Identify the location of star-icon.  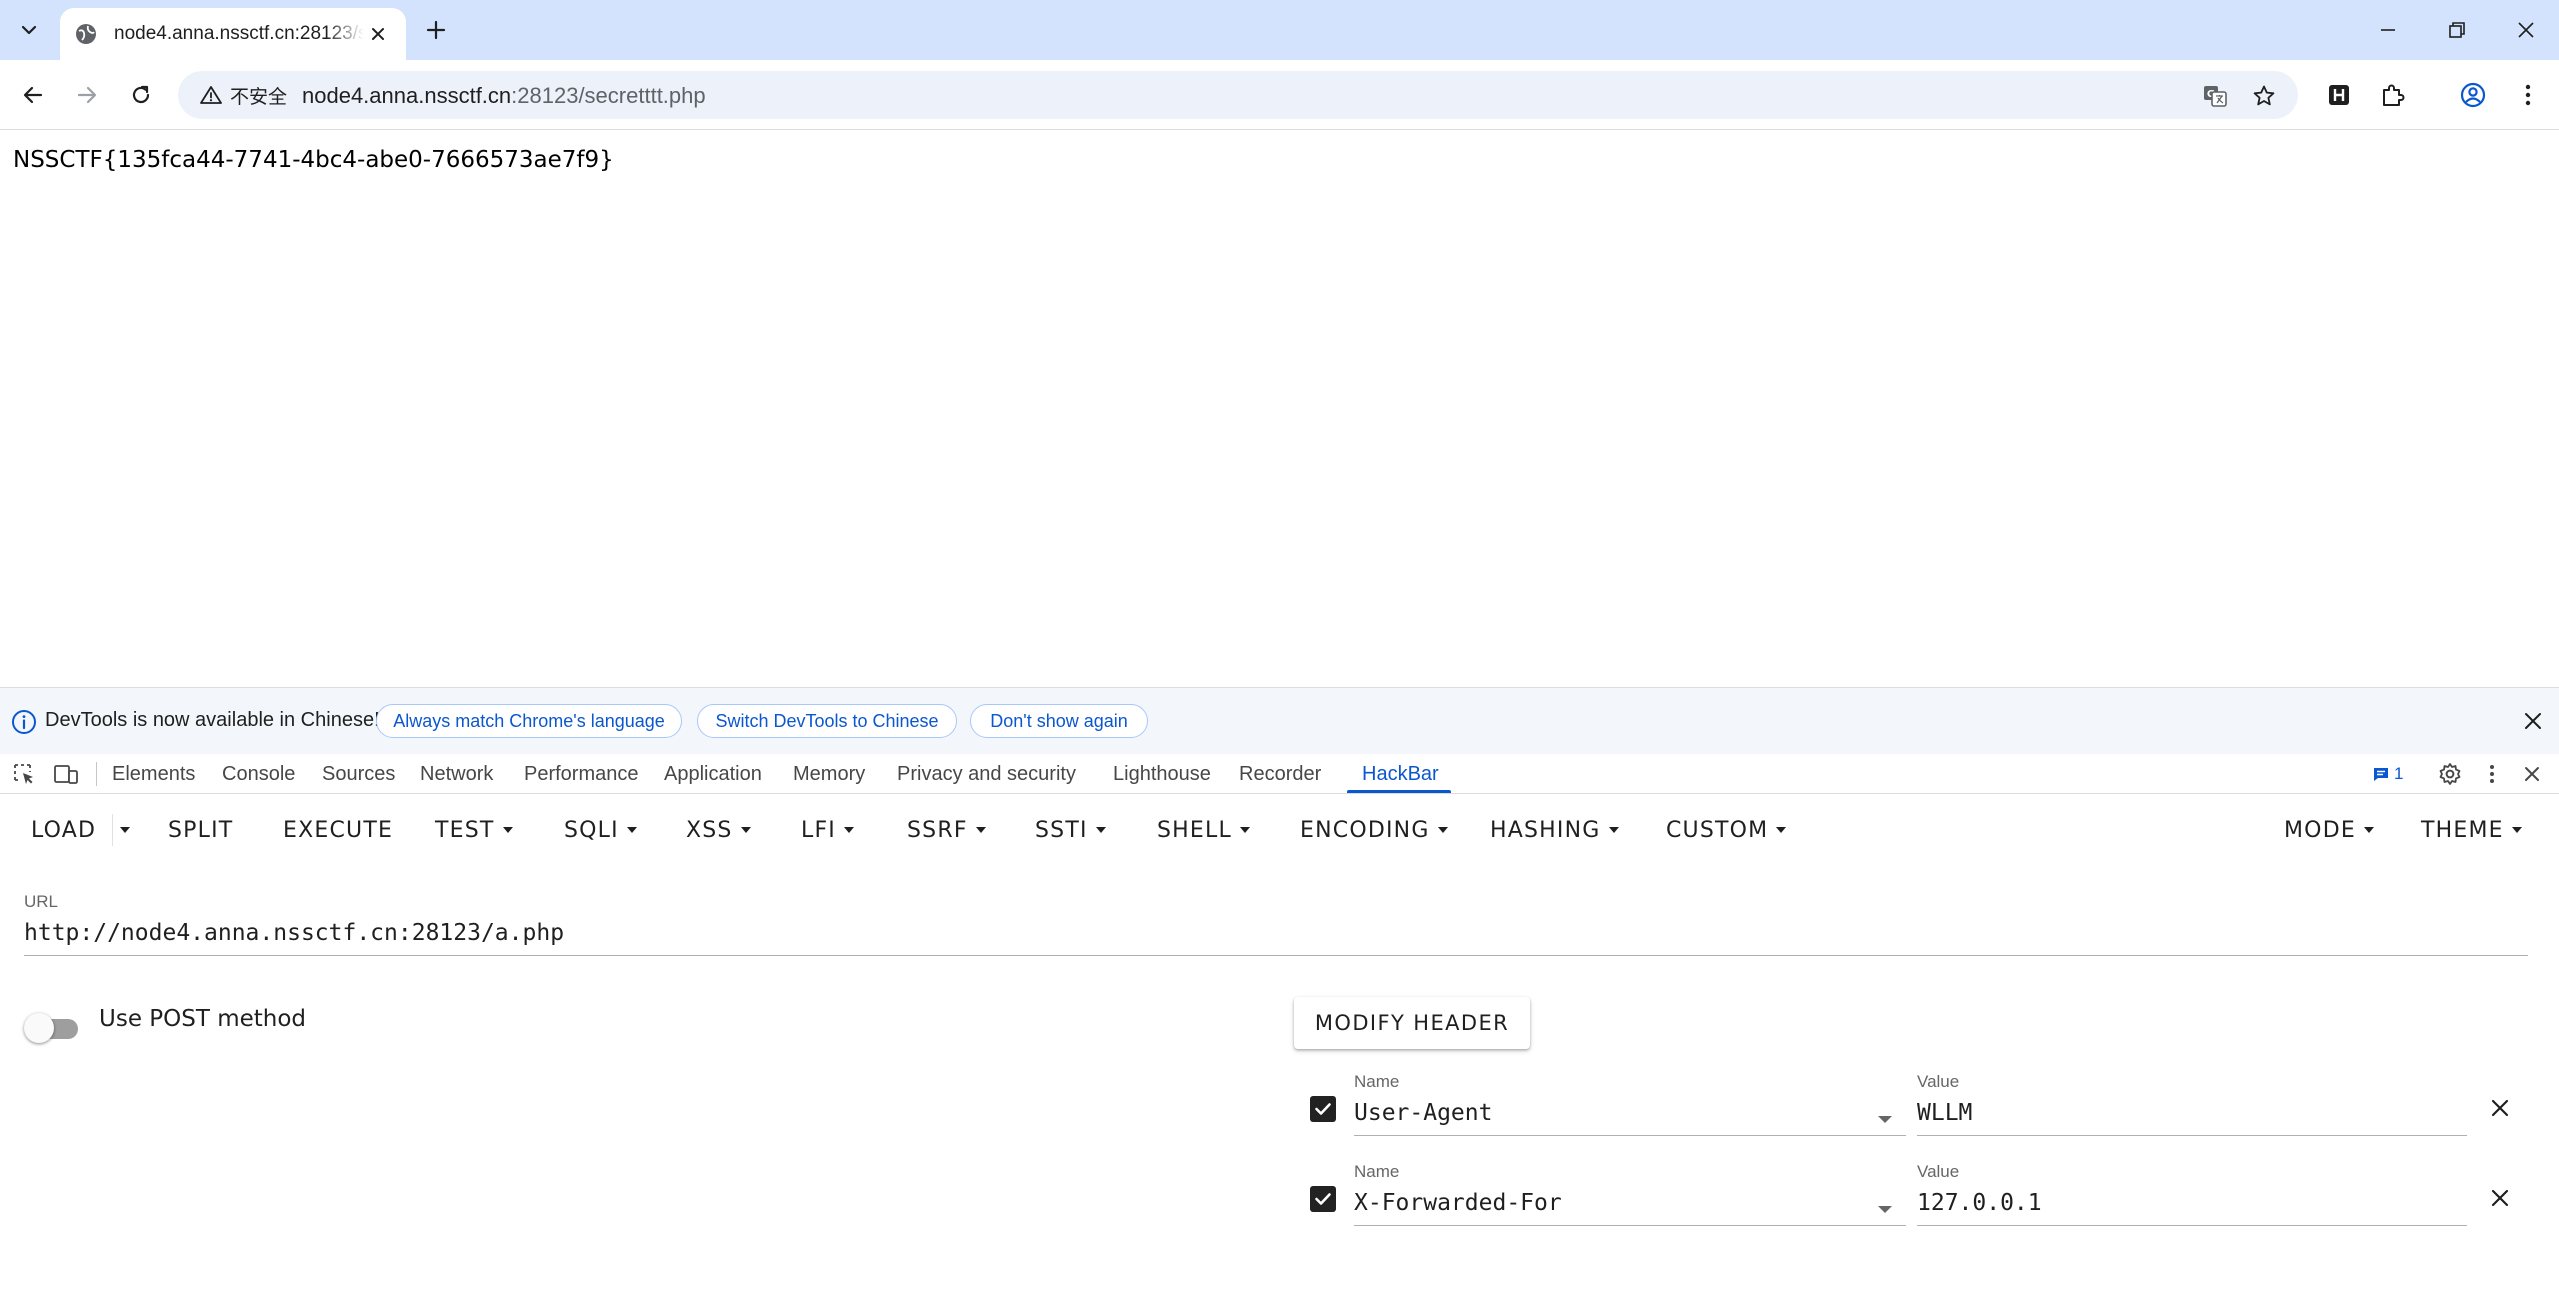
(2264, 95).